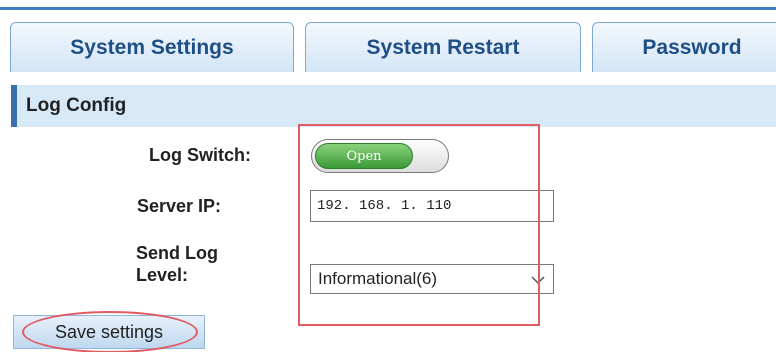 The height and width of the screenshot is (352, 776). Describe the element at coordinates (177, 253) in the screenshot. I see `send-log-level-label-line1: Send Log` at that location.